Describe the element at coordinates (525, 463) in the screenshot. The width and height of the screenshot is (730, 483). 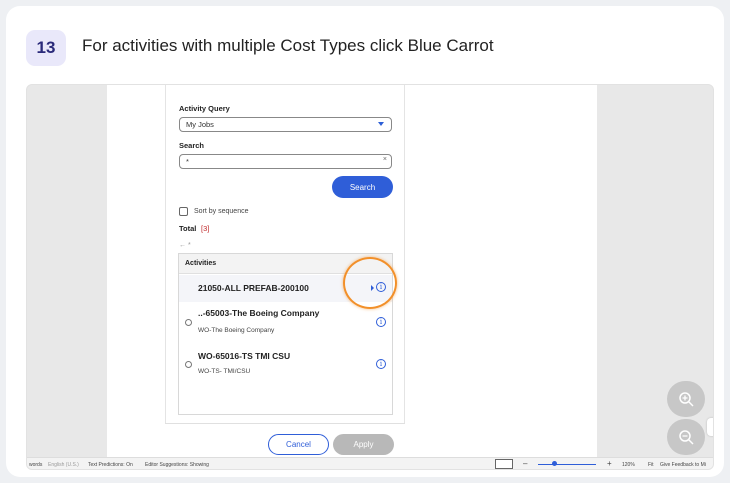
I see `zoom-minus-icon: –` at that location.